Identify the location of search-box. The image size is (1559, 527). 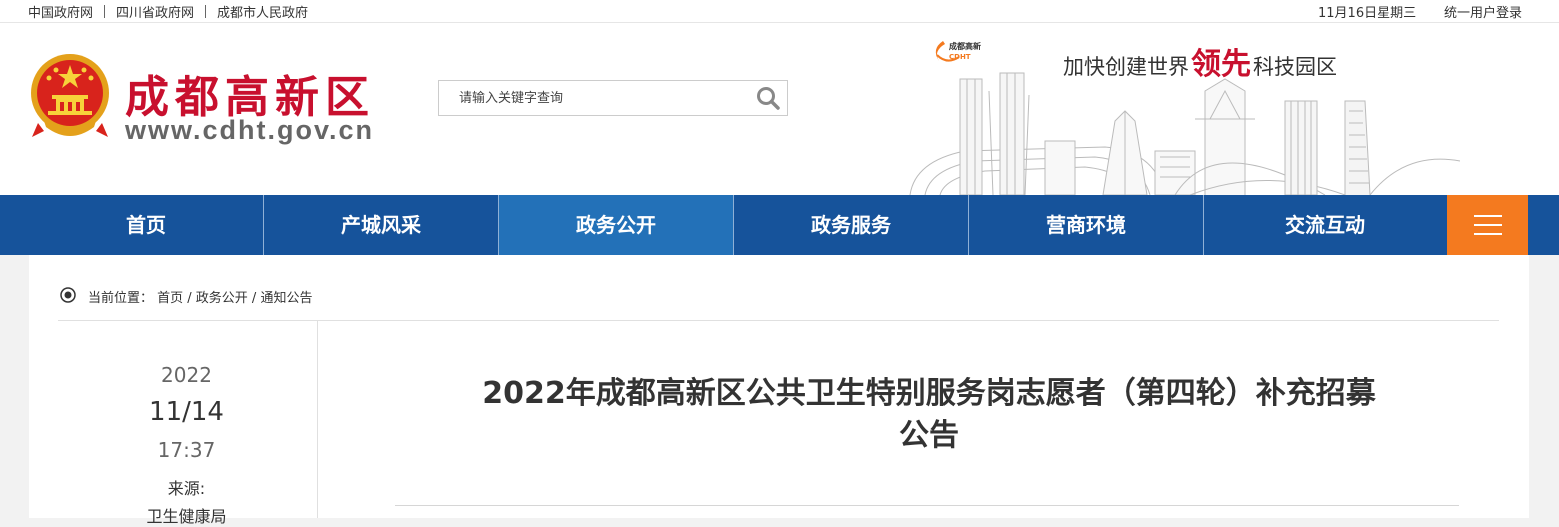
(613, 98).